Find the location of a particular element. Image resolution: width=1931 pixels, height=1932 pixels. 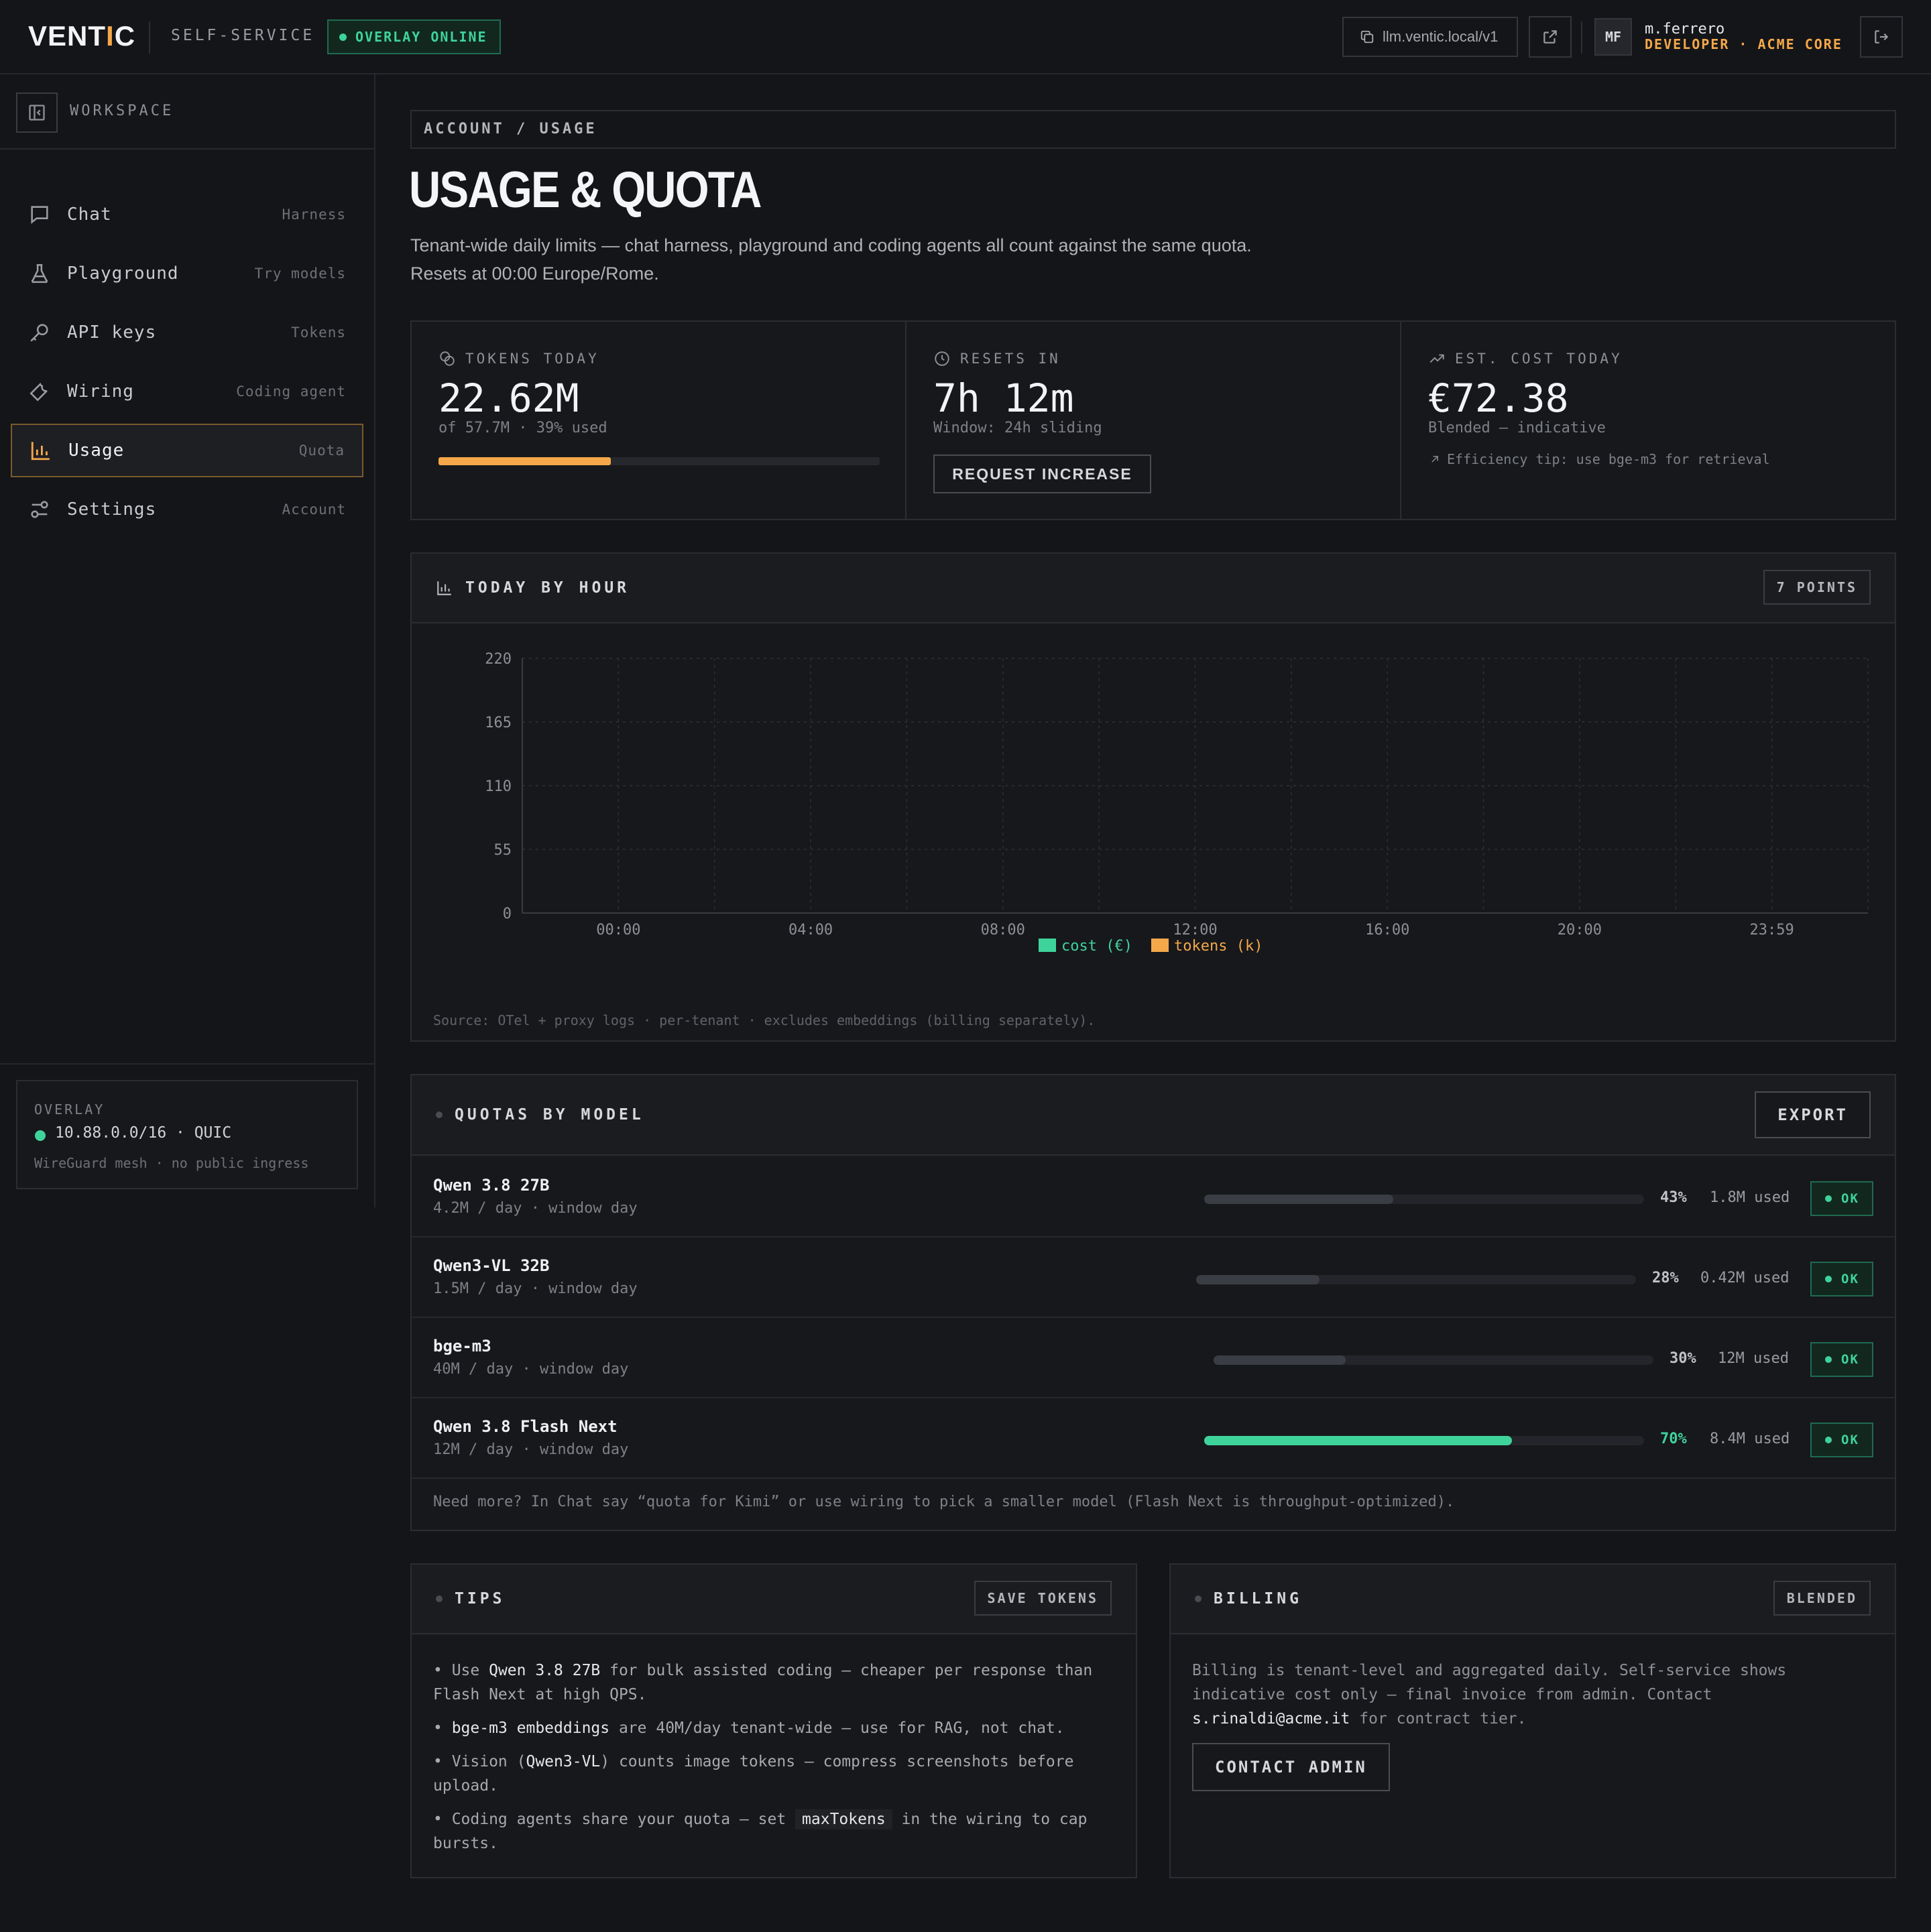

request-increase-button: REQUEST INCREASE is located at coordinates (1042, 474).